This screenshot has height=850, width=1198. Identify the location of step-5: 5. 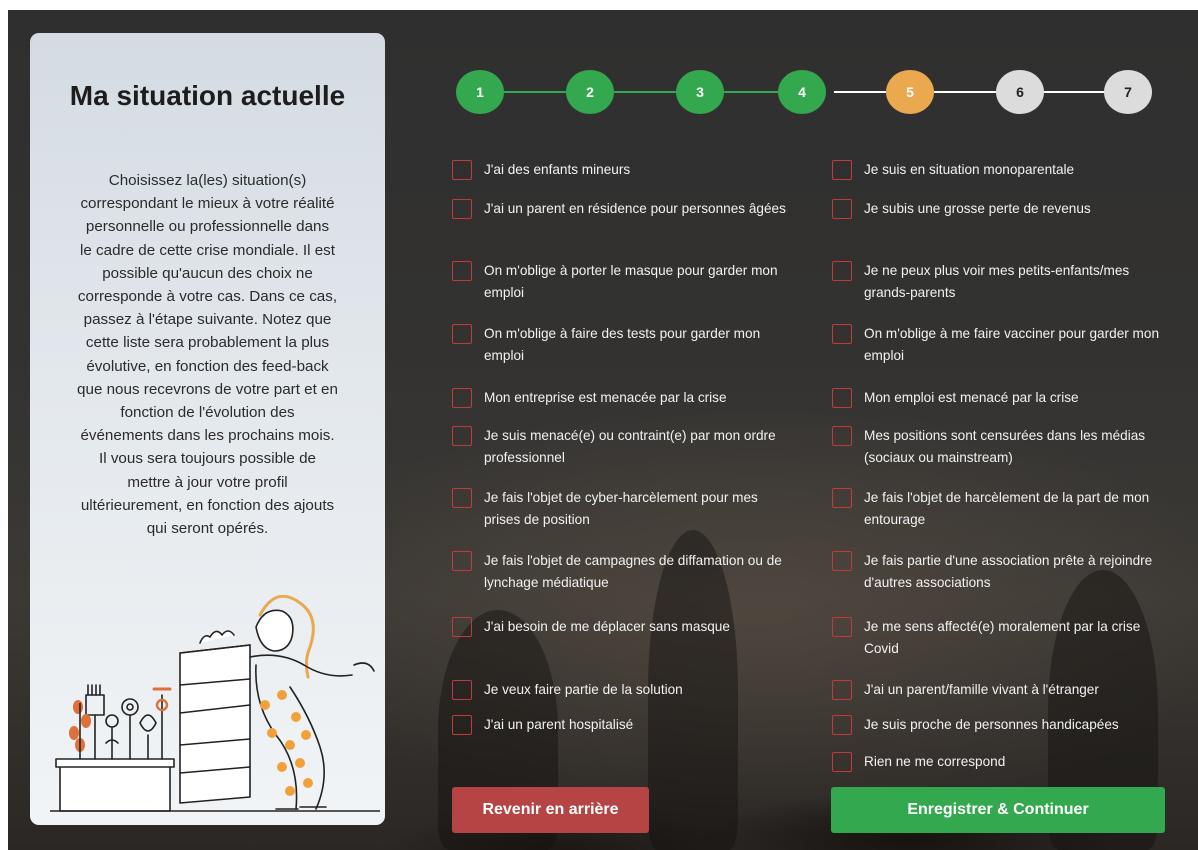
(910, 92).